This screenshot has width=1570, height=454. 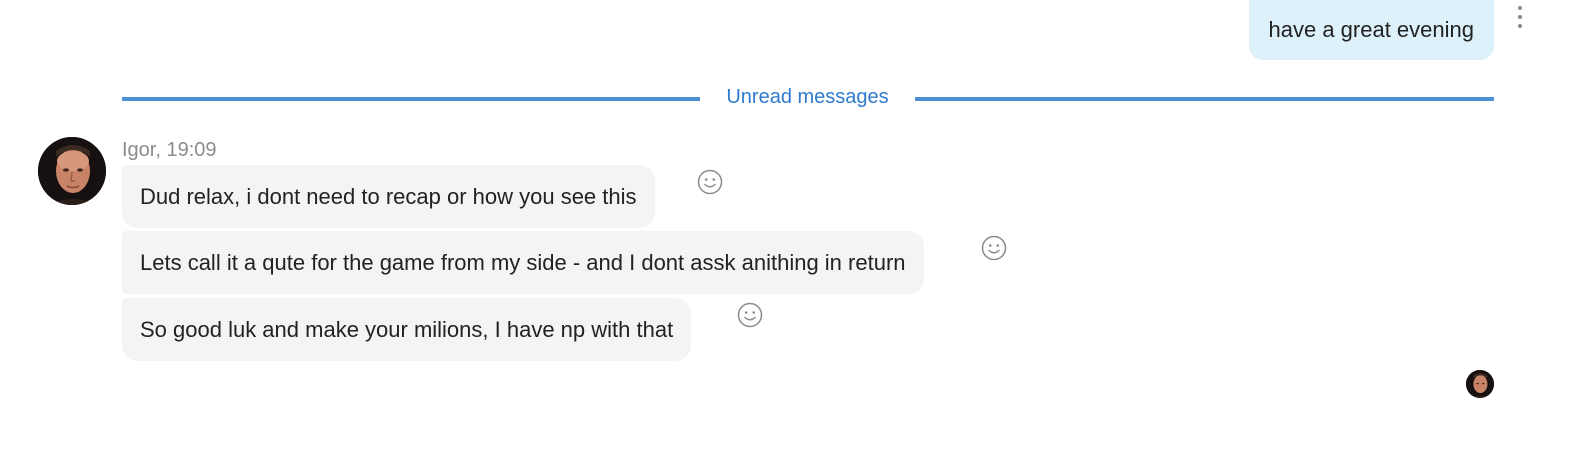 I want to click on avatar, so click(x=72, y=171).